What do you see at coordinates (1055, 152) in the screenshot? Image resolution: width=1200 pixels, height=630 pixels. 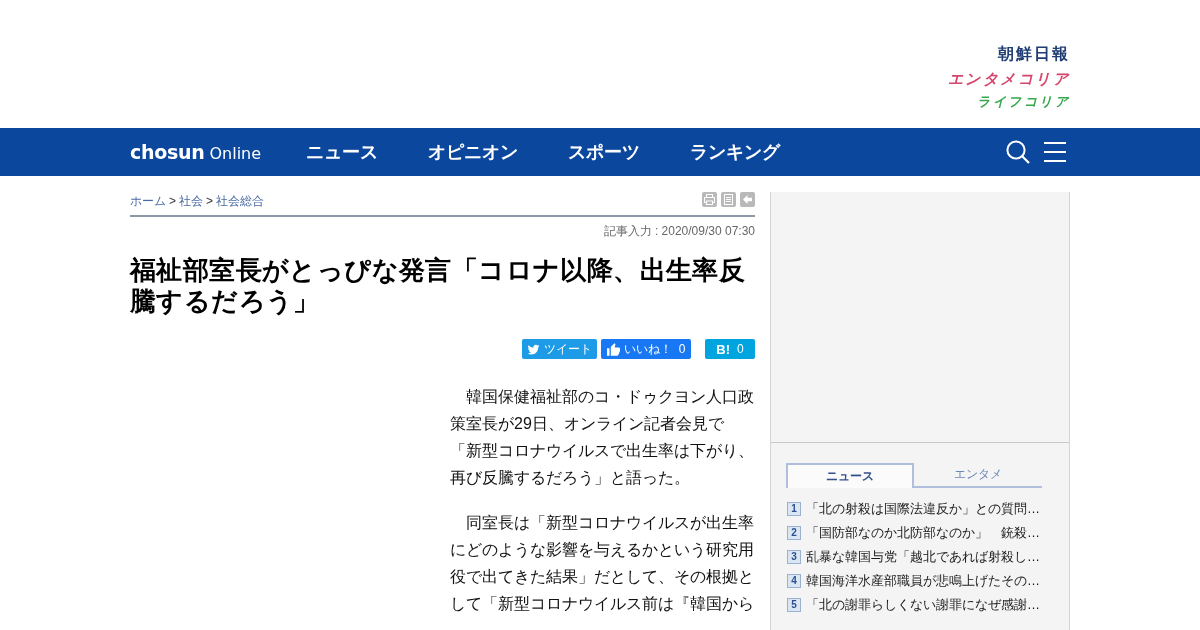 I see `menu-icon` at bounding box center [1055, 152].